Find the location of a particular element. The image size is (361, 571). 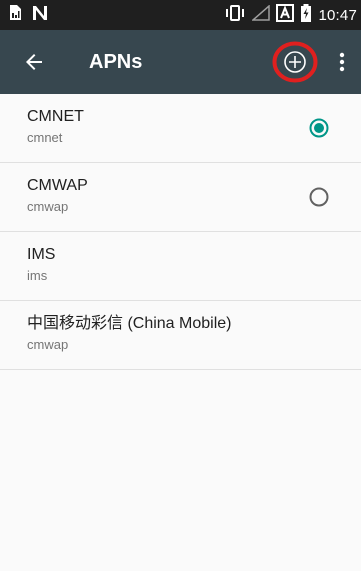

status-left-icons is located at coordinates (28, 15).